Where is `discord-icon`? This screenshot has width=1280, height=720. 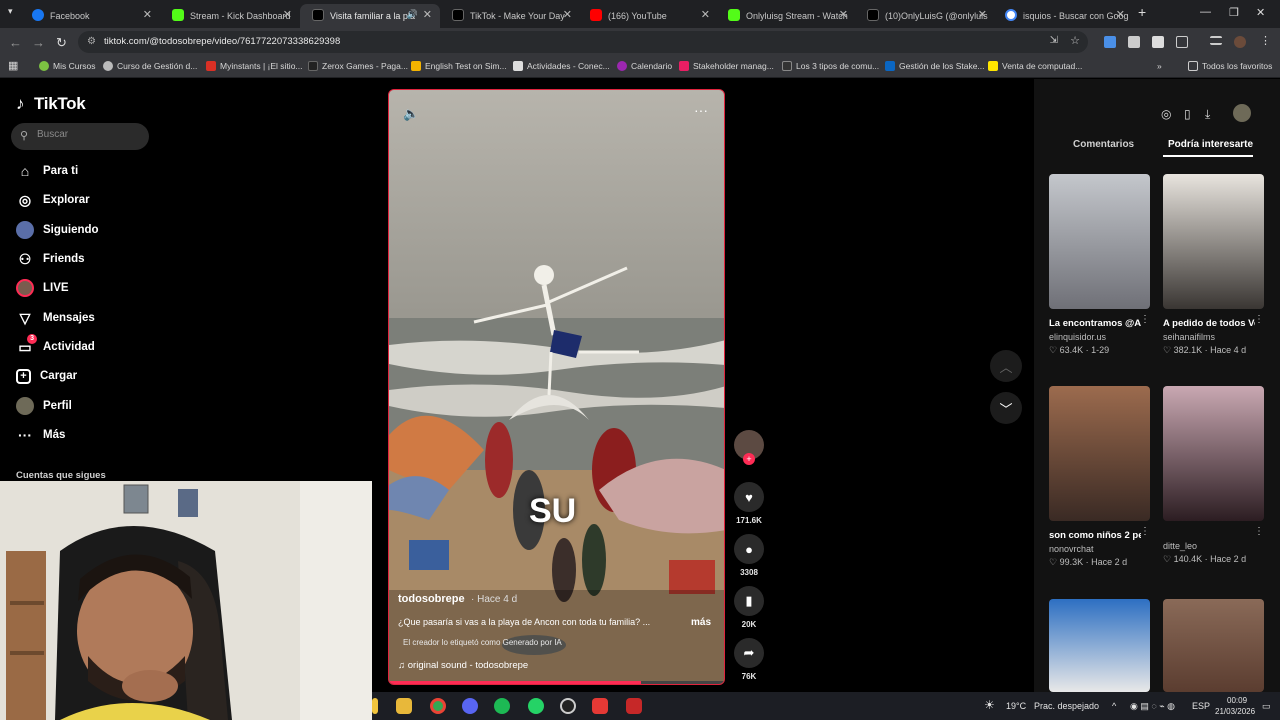 discord-icon is located at coordinates (470, 706).